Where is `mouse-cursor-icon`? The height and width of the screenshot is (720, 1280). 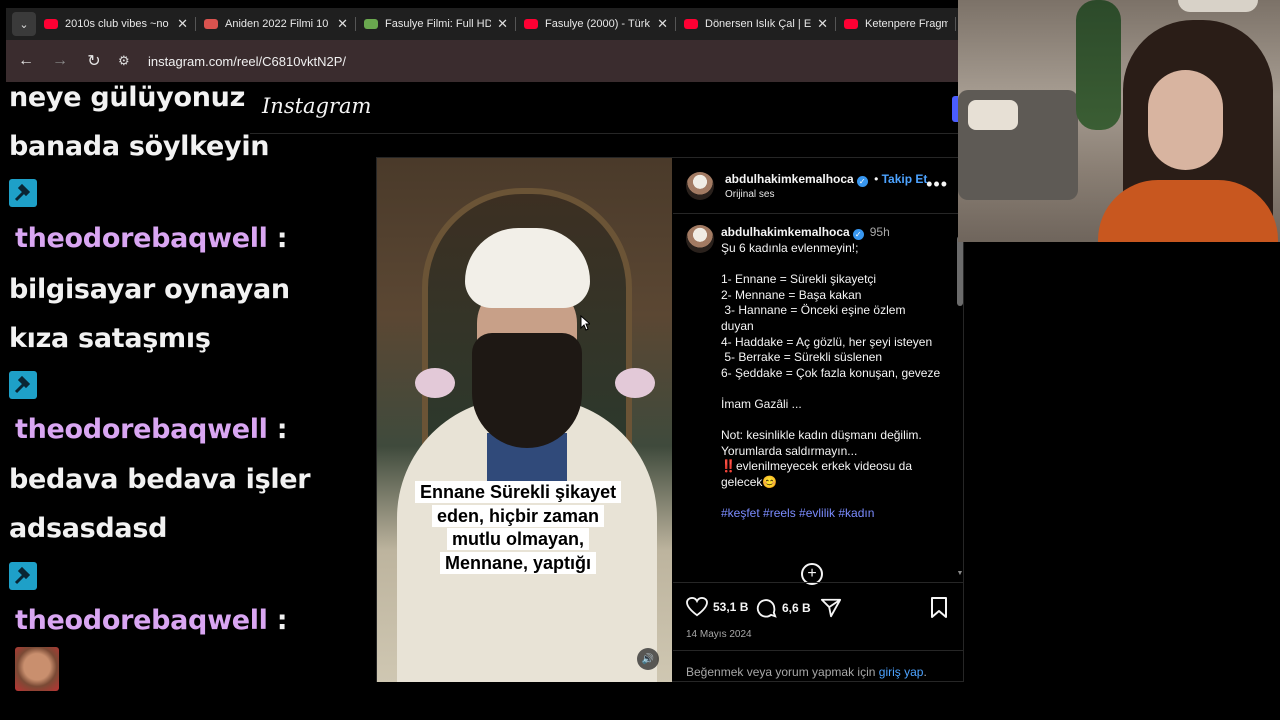
mouse-cursor-icon is located at coordinates (585, 323).